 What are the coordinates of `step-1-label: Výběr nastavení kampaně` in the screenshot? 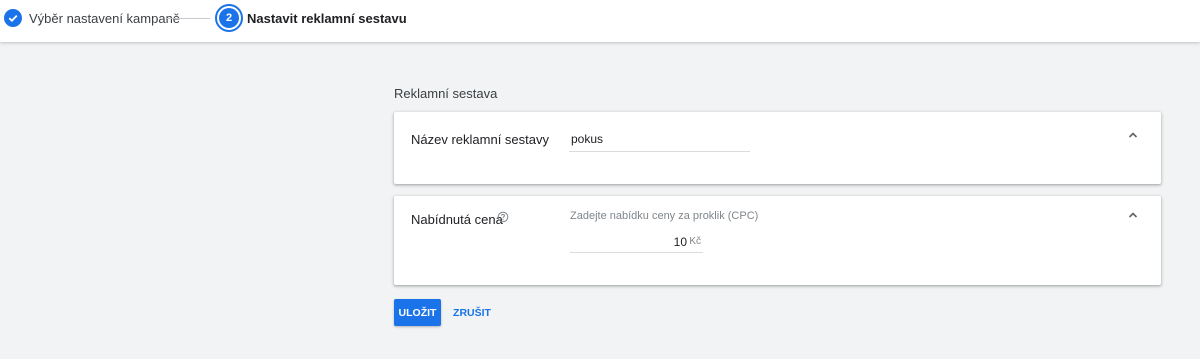 It's located at (104, 18).